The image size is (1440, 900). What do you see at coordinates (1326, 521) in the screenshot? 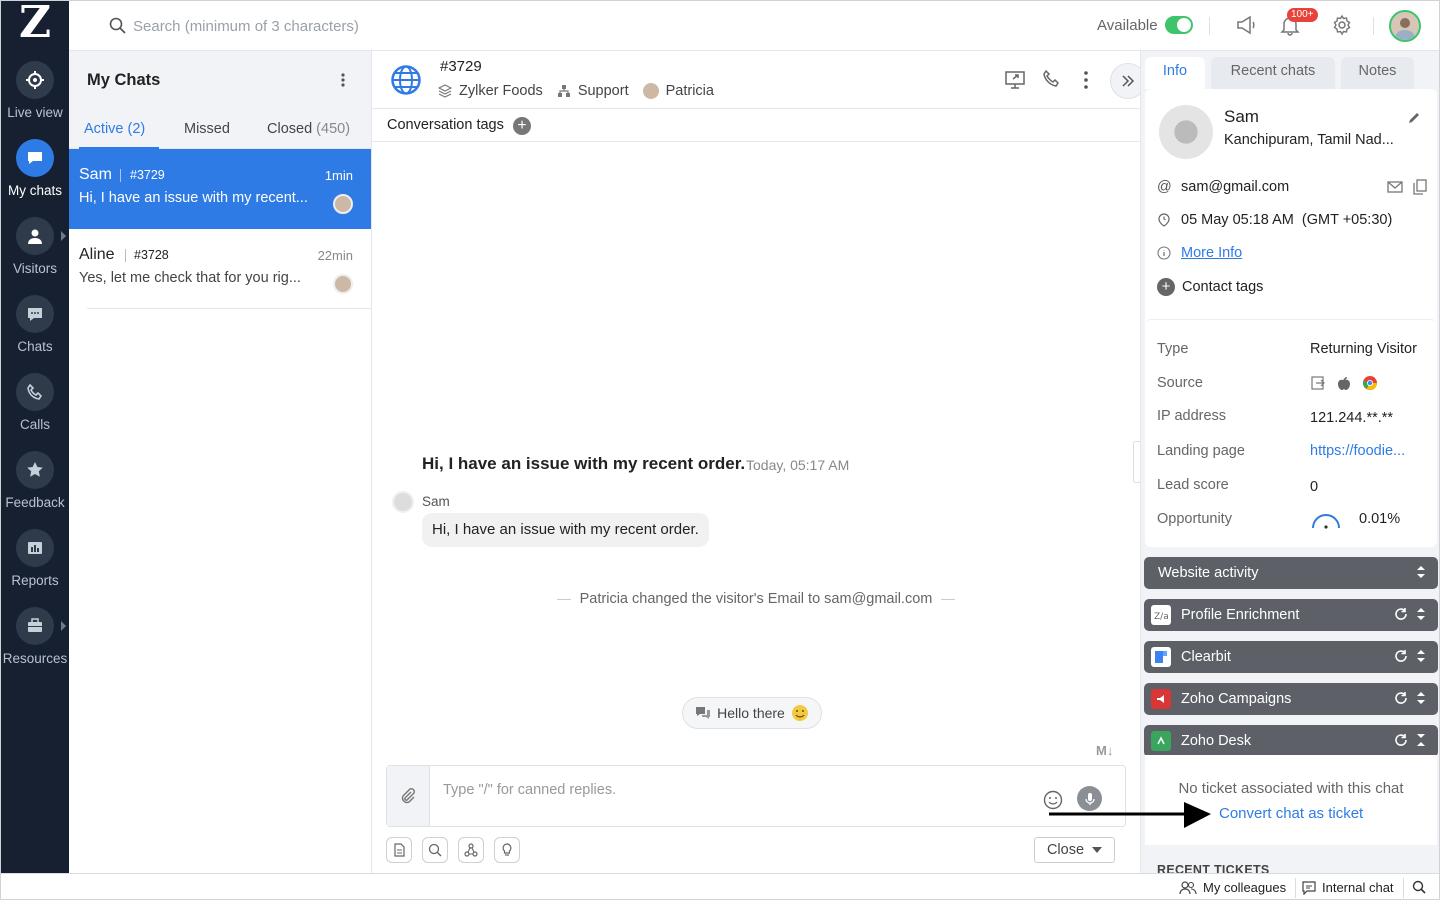
I see `opportunity-gauge` at bounding box center [1326, 521].